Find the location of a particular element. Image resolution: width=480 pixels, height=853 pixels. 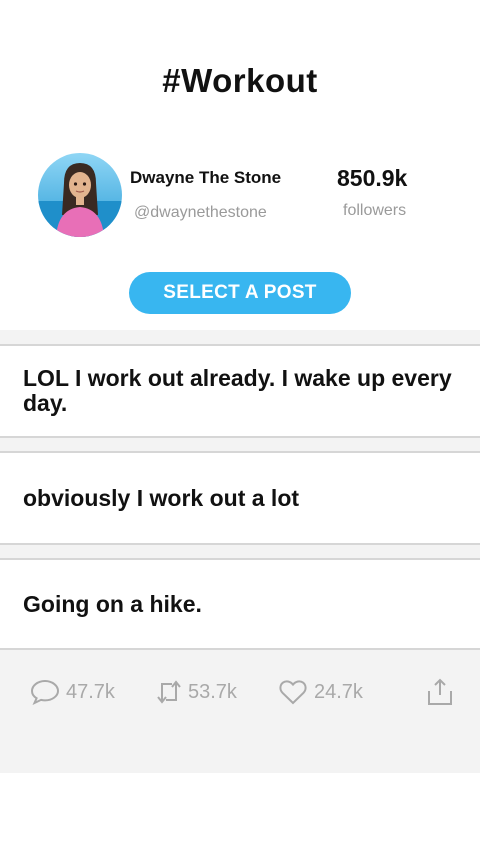

like-button: 24.7k is located at coordinates (320, 692).